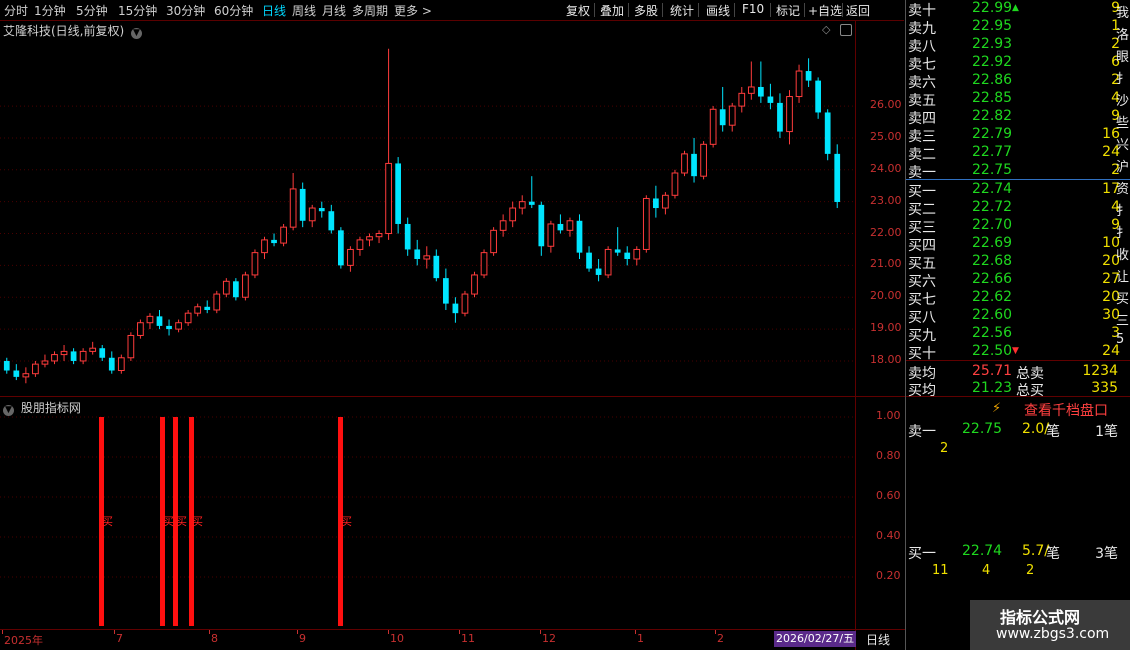  Describe the element at coordinates (1013, 190) in the screenshot. I see `bid-row: 买一 22.74 17` at that location.